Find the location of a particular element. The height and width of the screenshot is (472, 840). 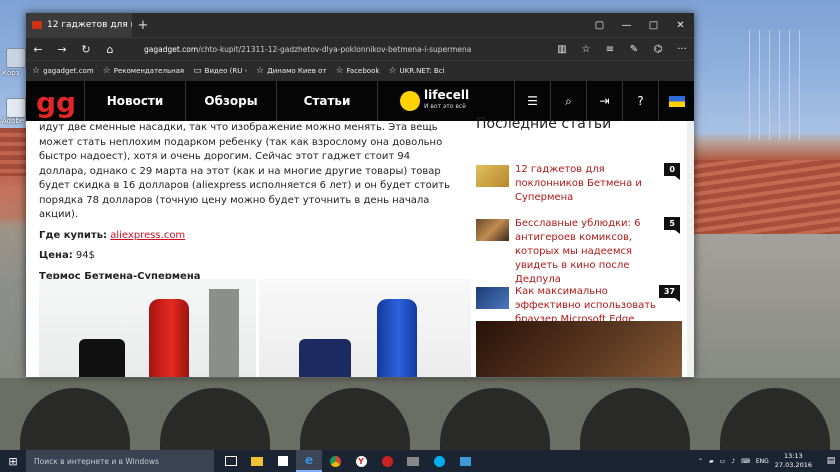

photos-icon is located at coordinates (413, 461).